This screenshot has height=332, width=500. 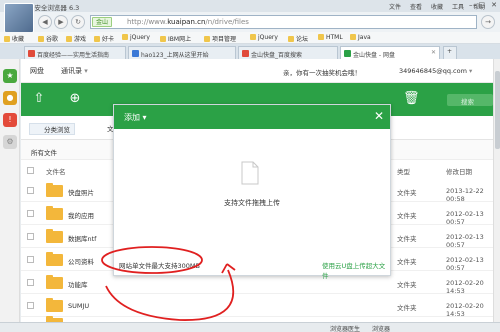 I want to click on tab-baidu-search: 金山快盘_百度搜索, so click(x=288, y=52).